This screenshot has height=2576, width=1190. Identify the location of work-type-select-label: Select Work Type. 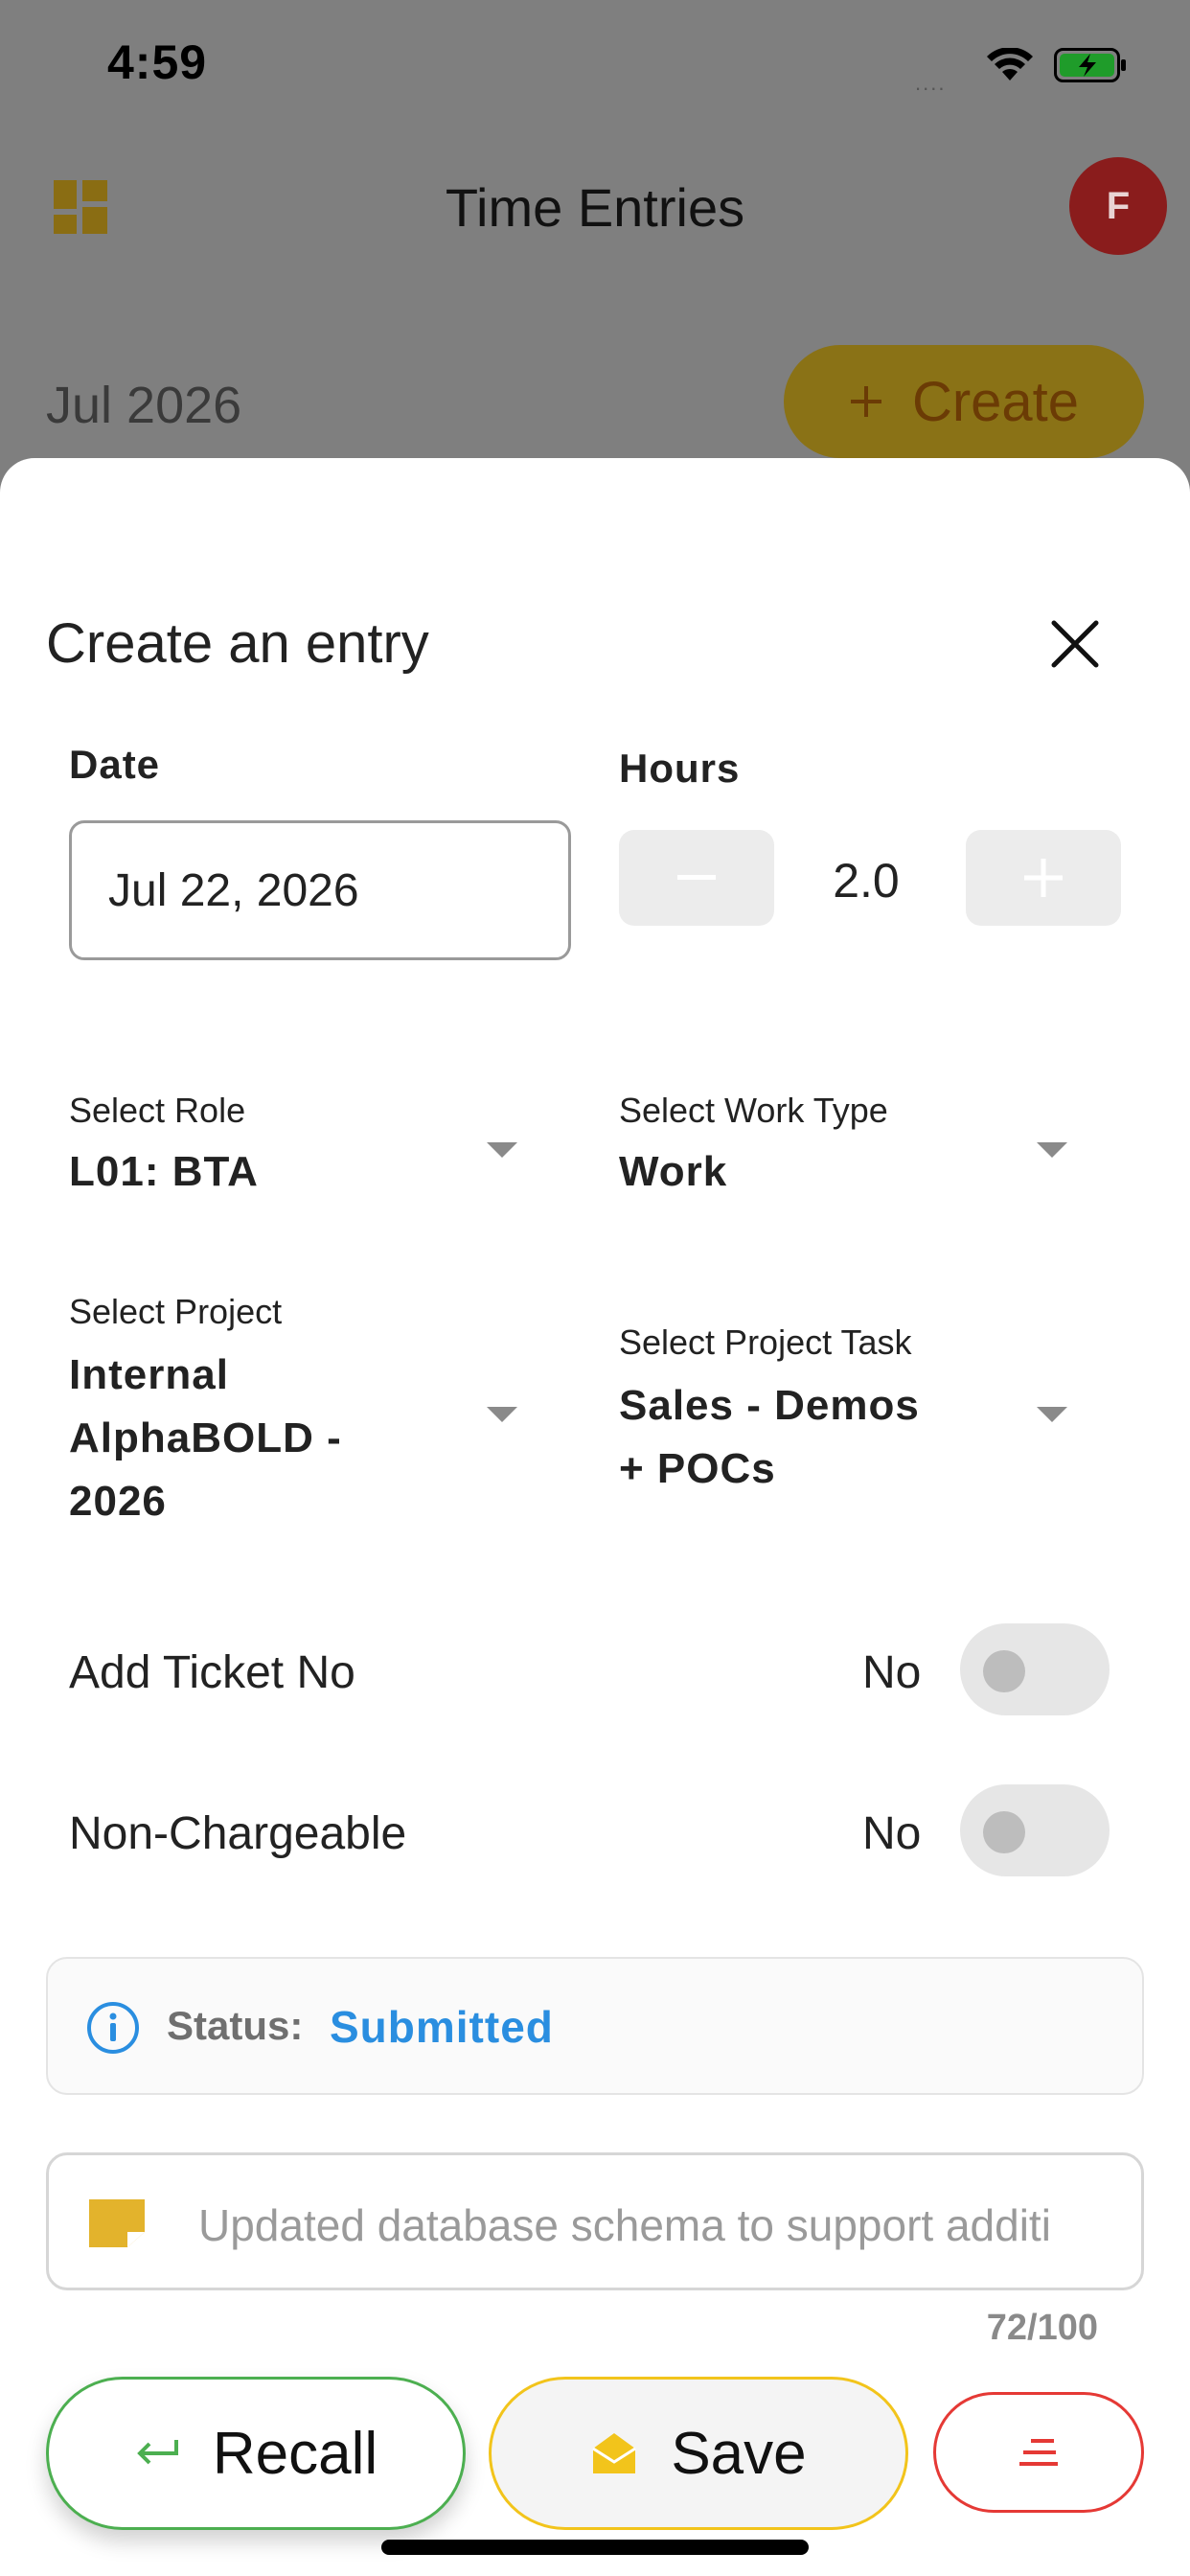
(754, 1110).